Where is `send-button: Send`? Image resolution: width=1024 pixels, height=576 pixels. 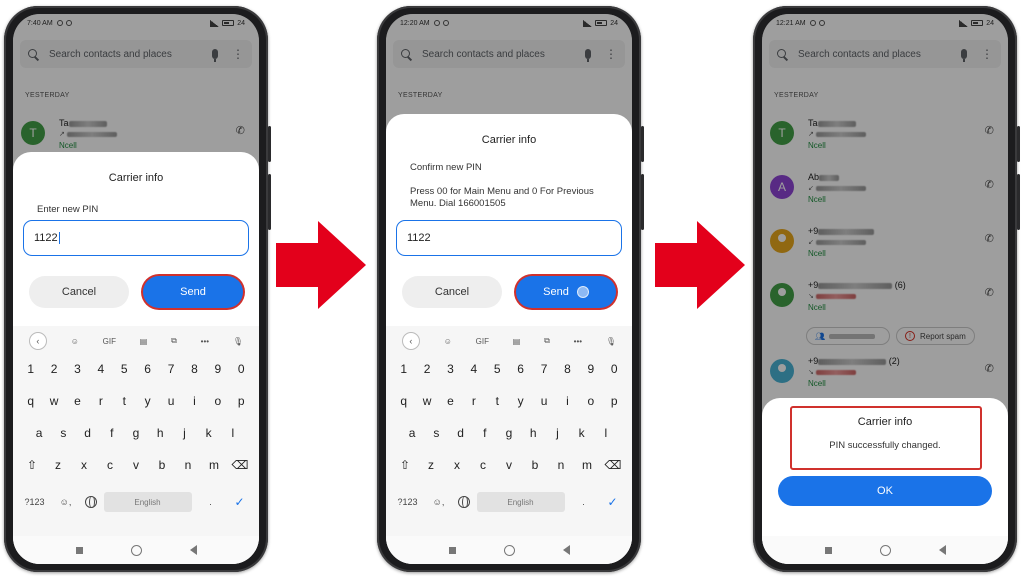
send-button: Send is located at coordinates (193, 292).